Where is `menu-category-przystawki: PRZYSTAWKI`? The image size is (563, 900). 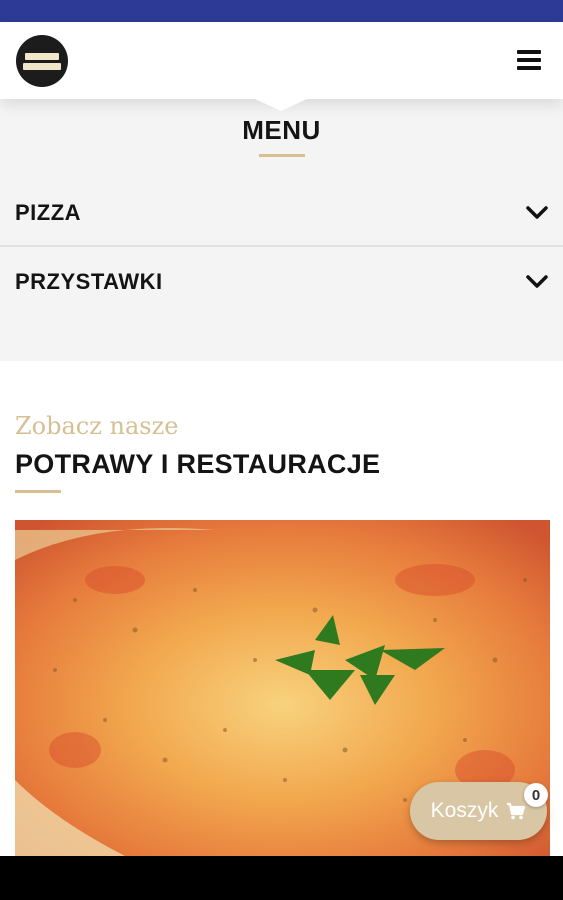
menu-category-przystawki: PRZYSTAWKI is located at coordinates (281, 282).